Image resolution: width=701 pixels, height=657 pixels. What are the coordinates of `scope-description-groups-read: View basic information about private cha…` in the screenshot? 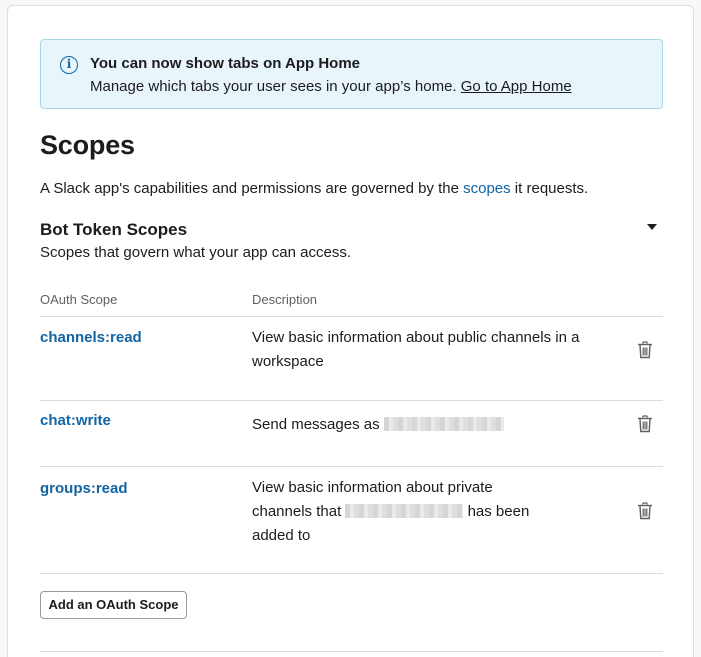 It's located at (402, 512).